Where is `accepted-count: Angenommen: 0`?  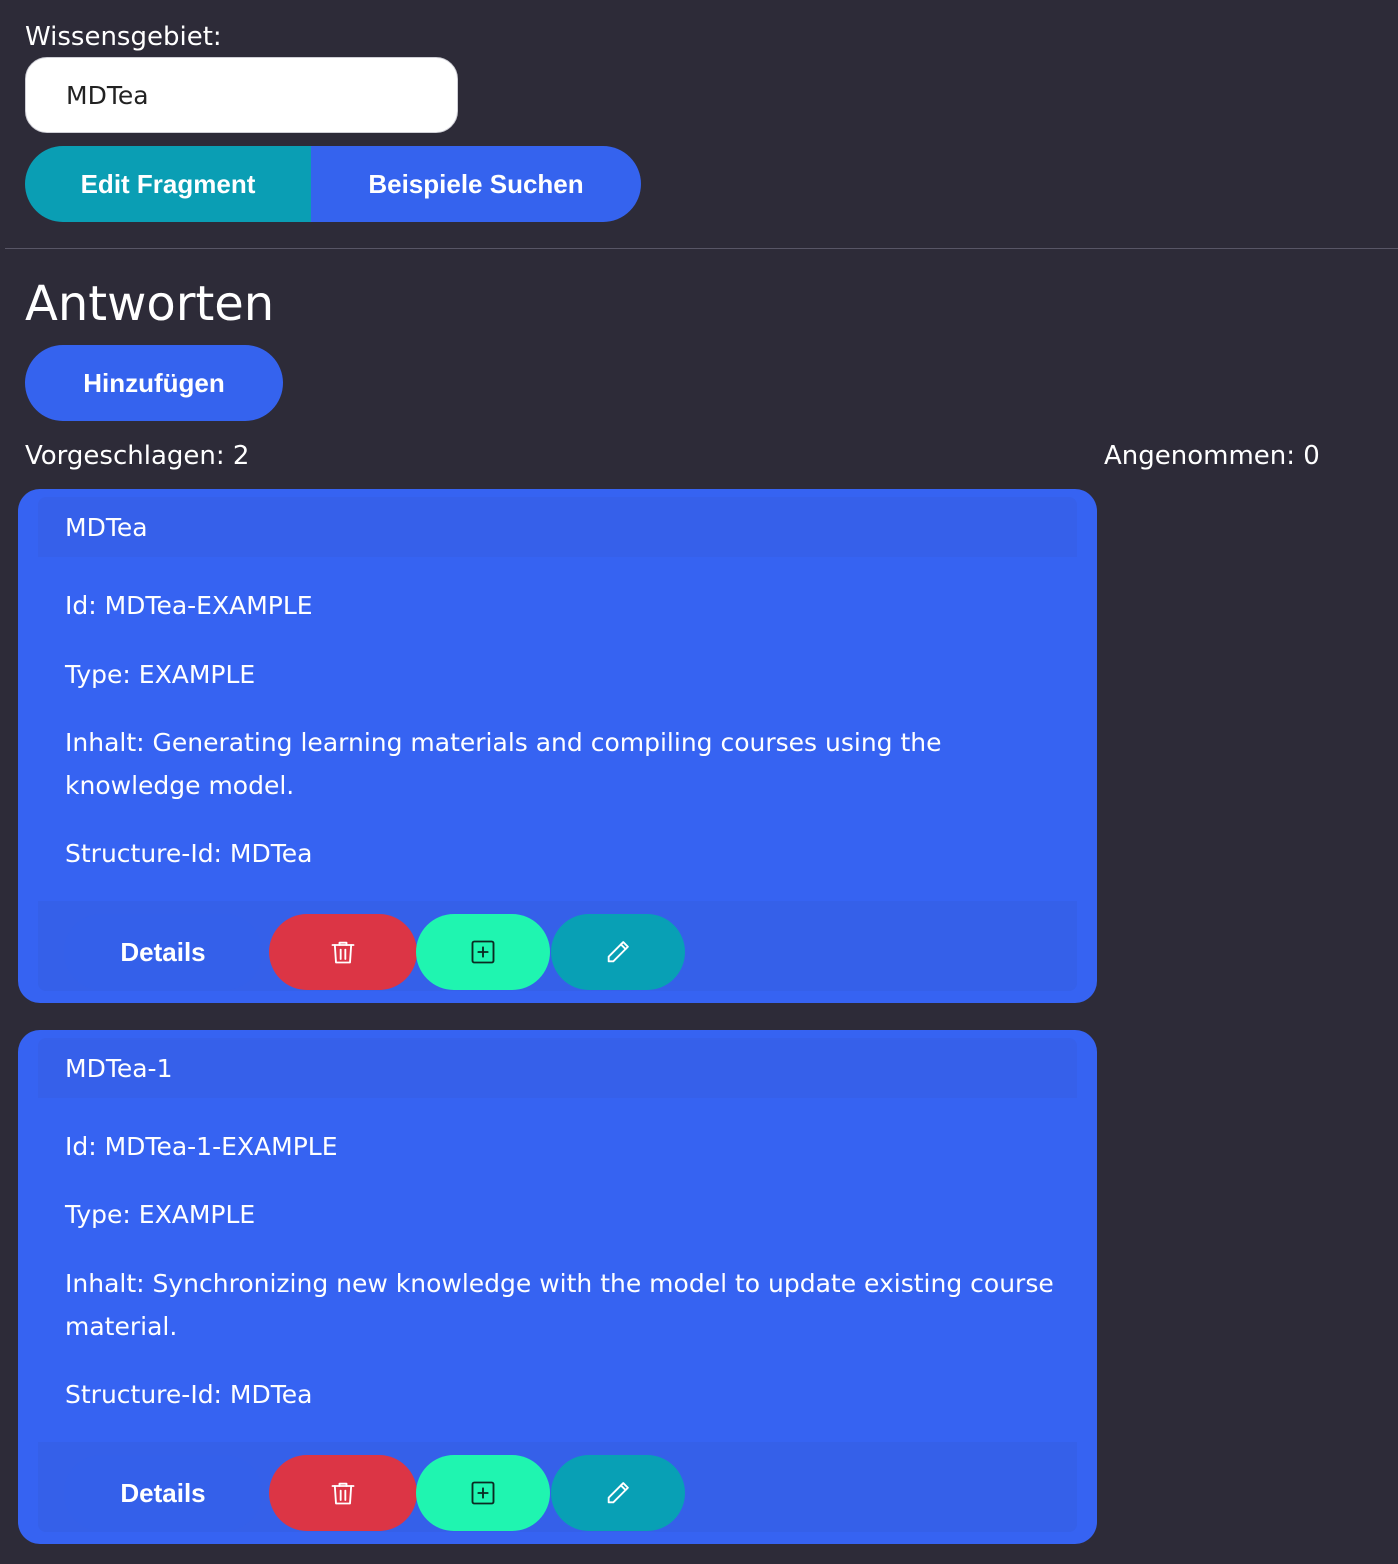 accepted-count: Angenommen: 0 is located at coordinates (1212, 456).